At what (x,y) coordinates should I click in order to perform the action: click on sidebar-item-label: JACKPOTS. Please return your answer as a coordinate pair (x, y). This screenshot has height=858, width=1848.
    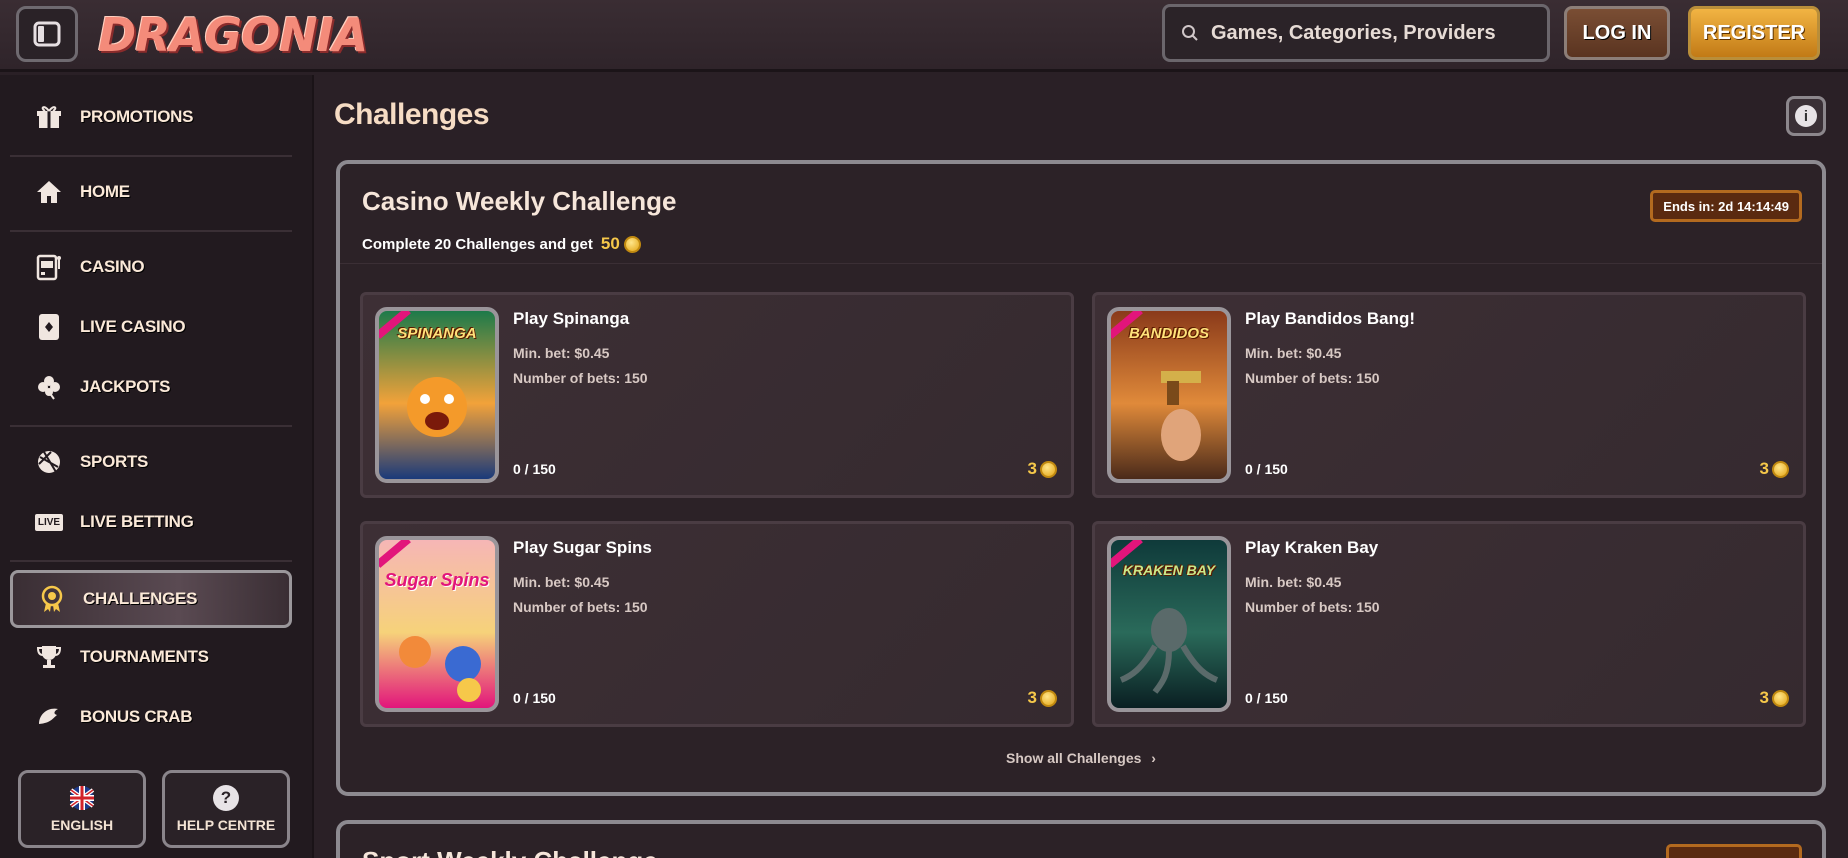
    Looking at the image, I should click on (125, 386).